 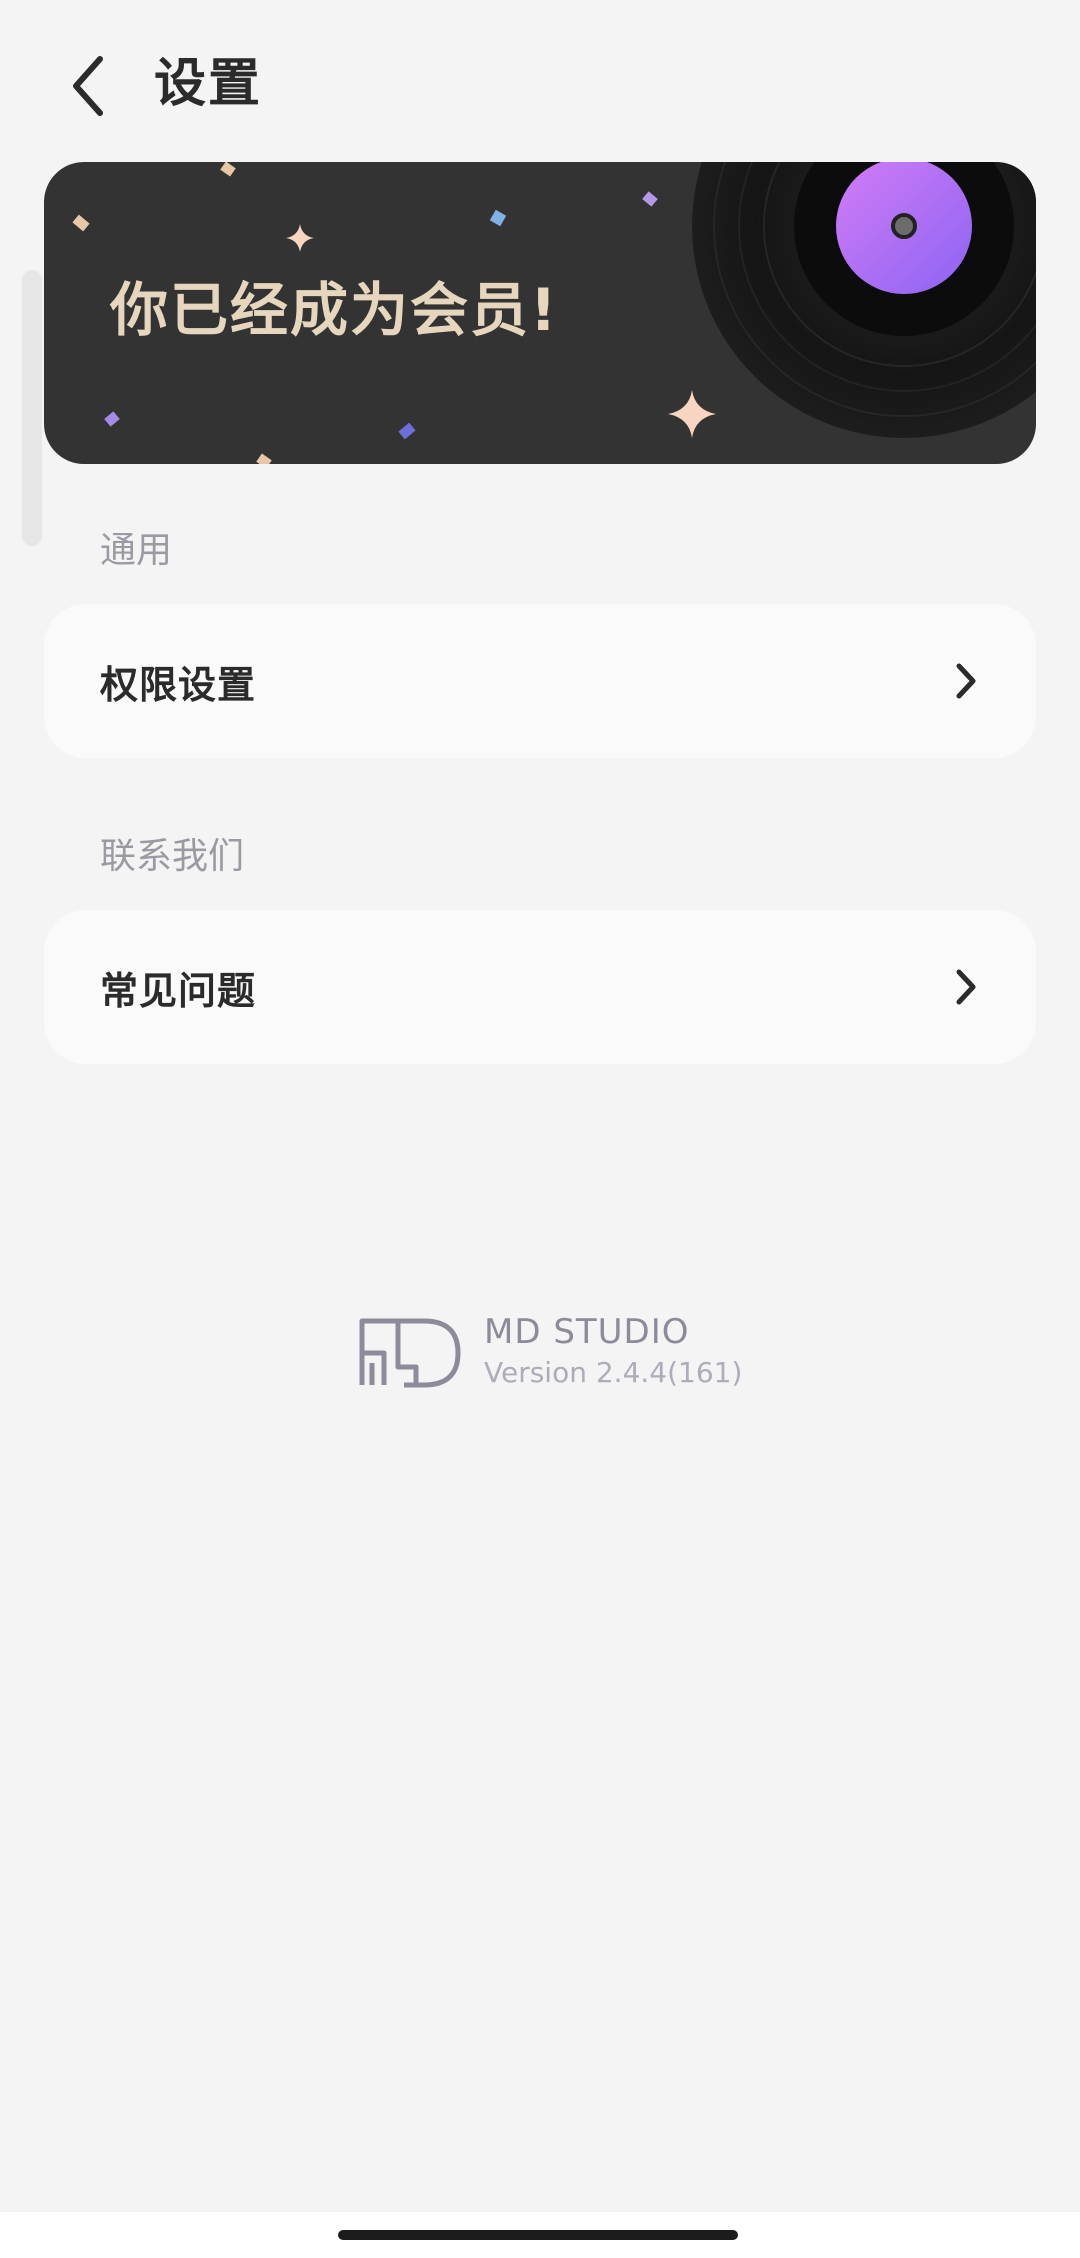 What do you see at coordinates (208, 84) in the screenshot?
I see `page-title: 设置` at bounding box center [208, 84].